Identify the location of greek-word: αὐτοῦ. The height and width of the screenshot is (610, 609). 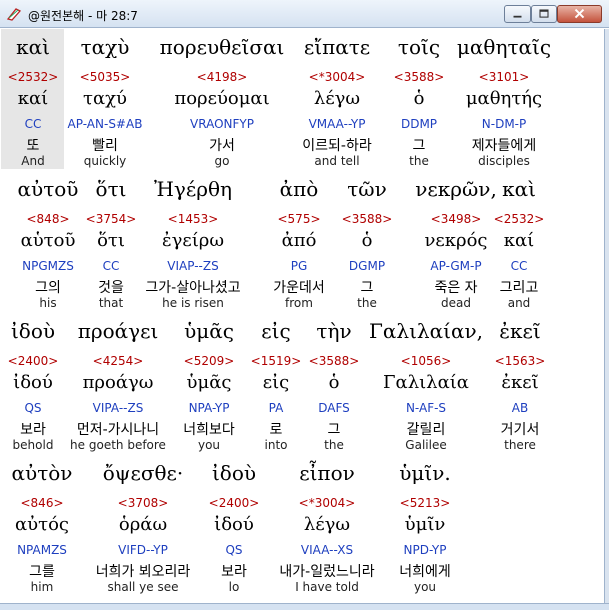
(48, 189).